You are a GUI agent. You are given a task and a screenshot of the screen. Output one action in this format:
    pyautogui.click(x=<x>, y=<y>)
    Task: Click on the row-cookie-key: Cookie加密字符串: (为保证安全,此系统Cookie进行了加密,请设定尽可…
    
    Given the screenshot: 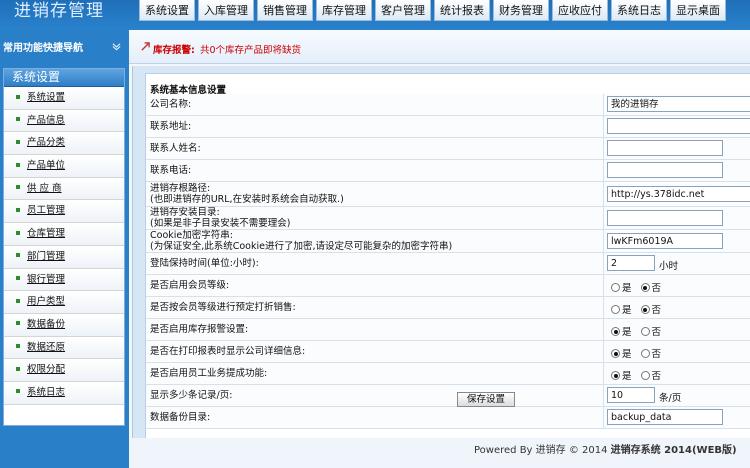 What is the action you would take?
    pyautogui.click(x=448, y=241)
    